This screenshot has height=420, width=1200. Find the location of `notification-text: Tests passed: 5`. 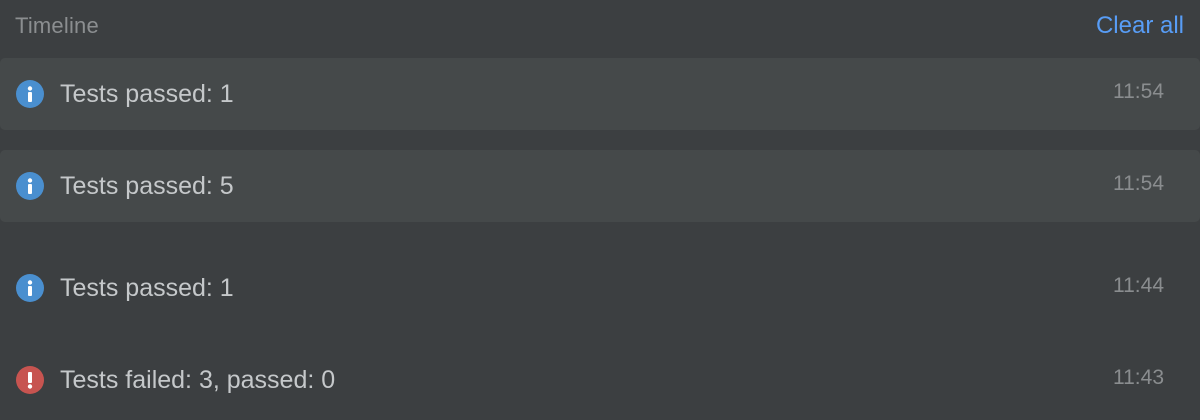

notification-text: Tests passed: 5 is located at coordinates (147, 186).